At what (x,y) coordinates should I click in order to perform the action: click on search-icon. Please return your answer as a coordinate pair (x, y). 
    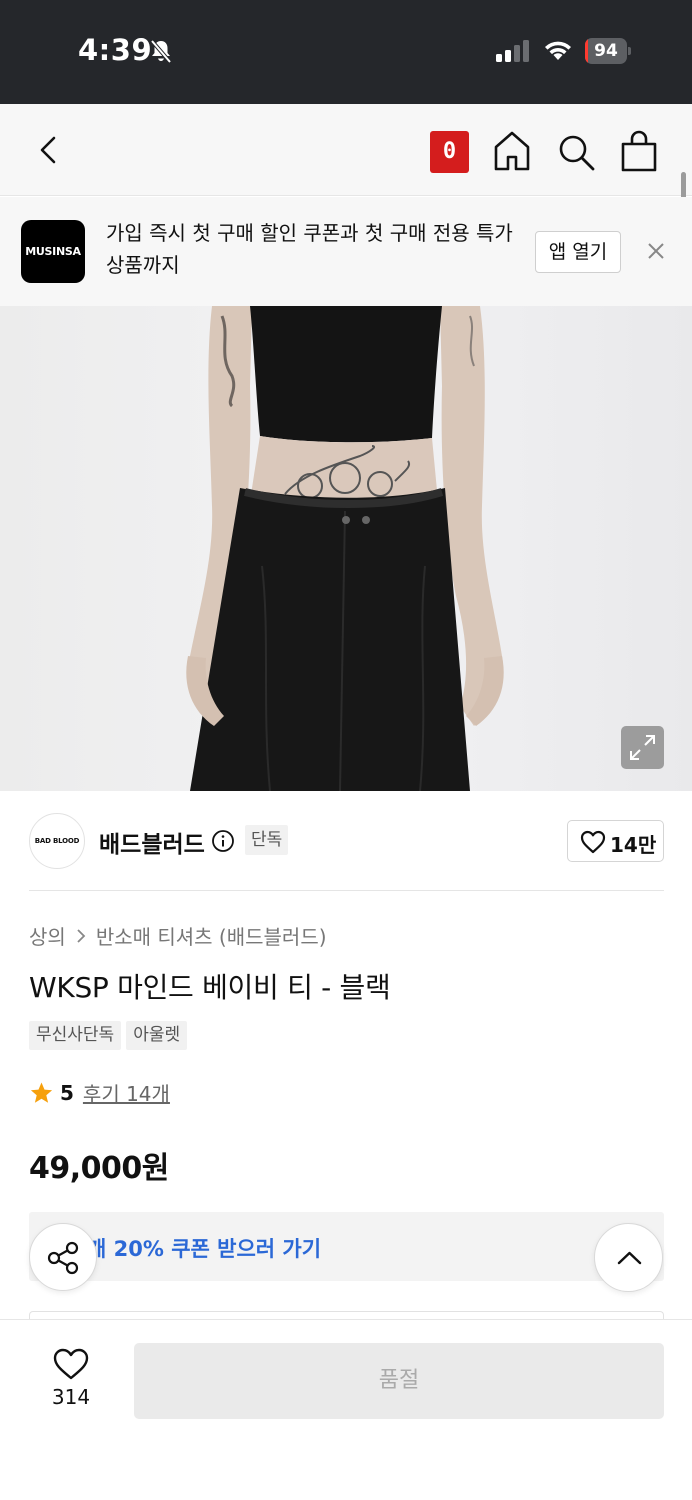
    Looking at the image, I should click on (576, 152).